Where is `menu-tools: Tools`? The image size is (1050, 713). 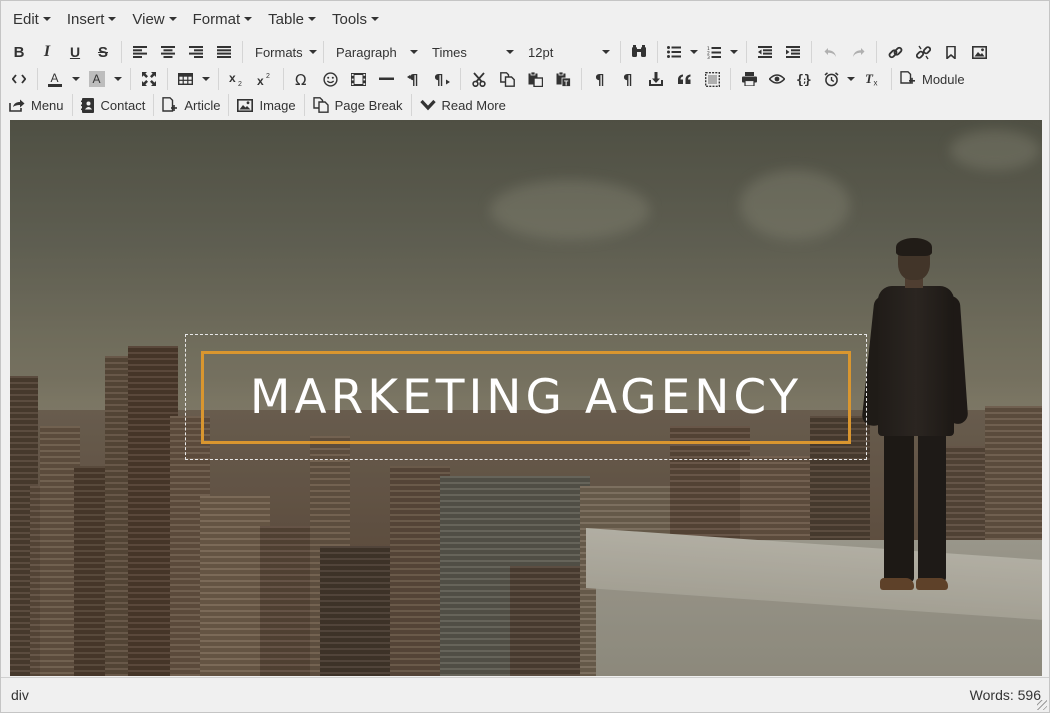
menu-tools: Tools is located at coordinates (355, 19).